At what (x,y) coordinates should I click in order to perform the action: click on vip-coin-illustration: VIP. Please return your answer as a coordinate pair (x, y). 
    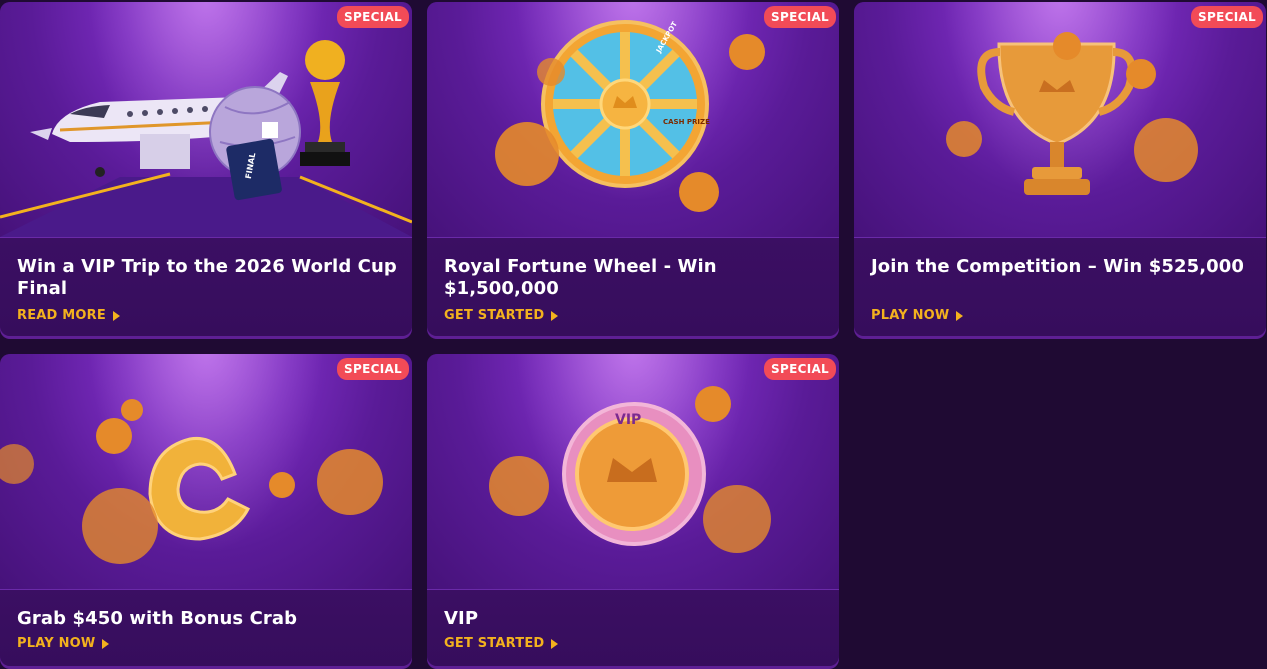
    Looking at the image, I should click on (630, 469).